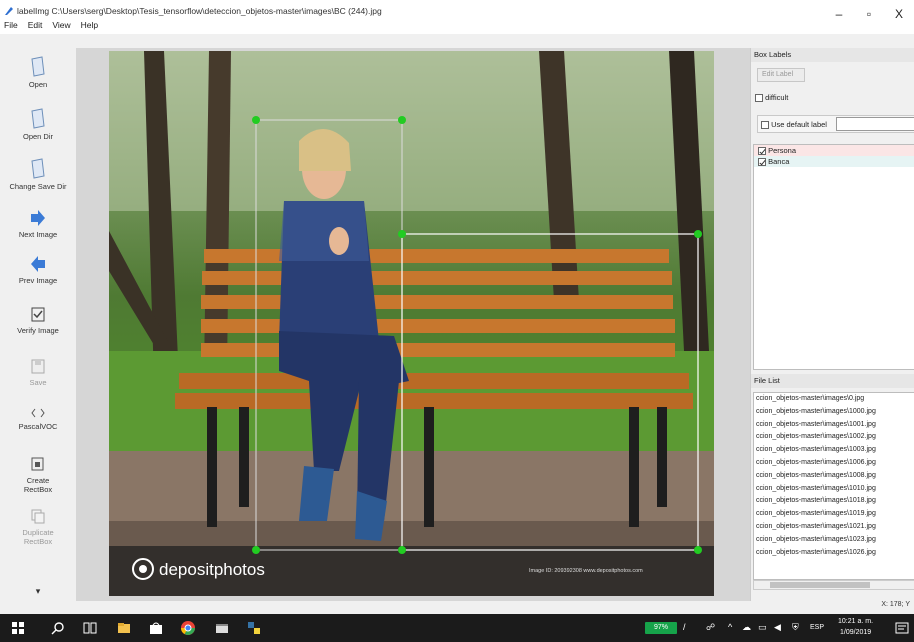  Describe the element at coordinates (38, 118) in the screenshot. I see `open-dir-icon` at that location.